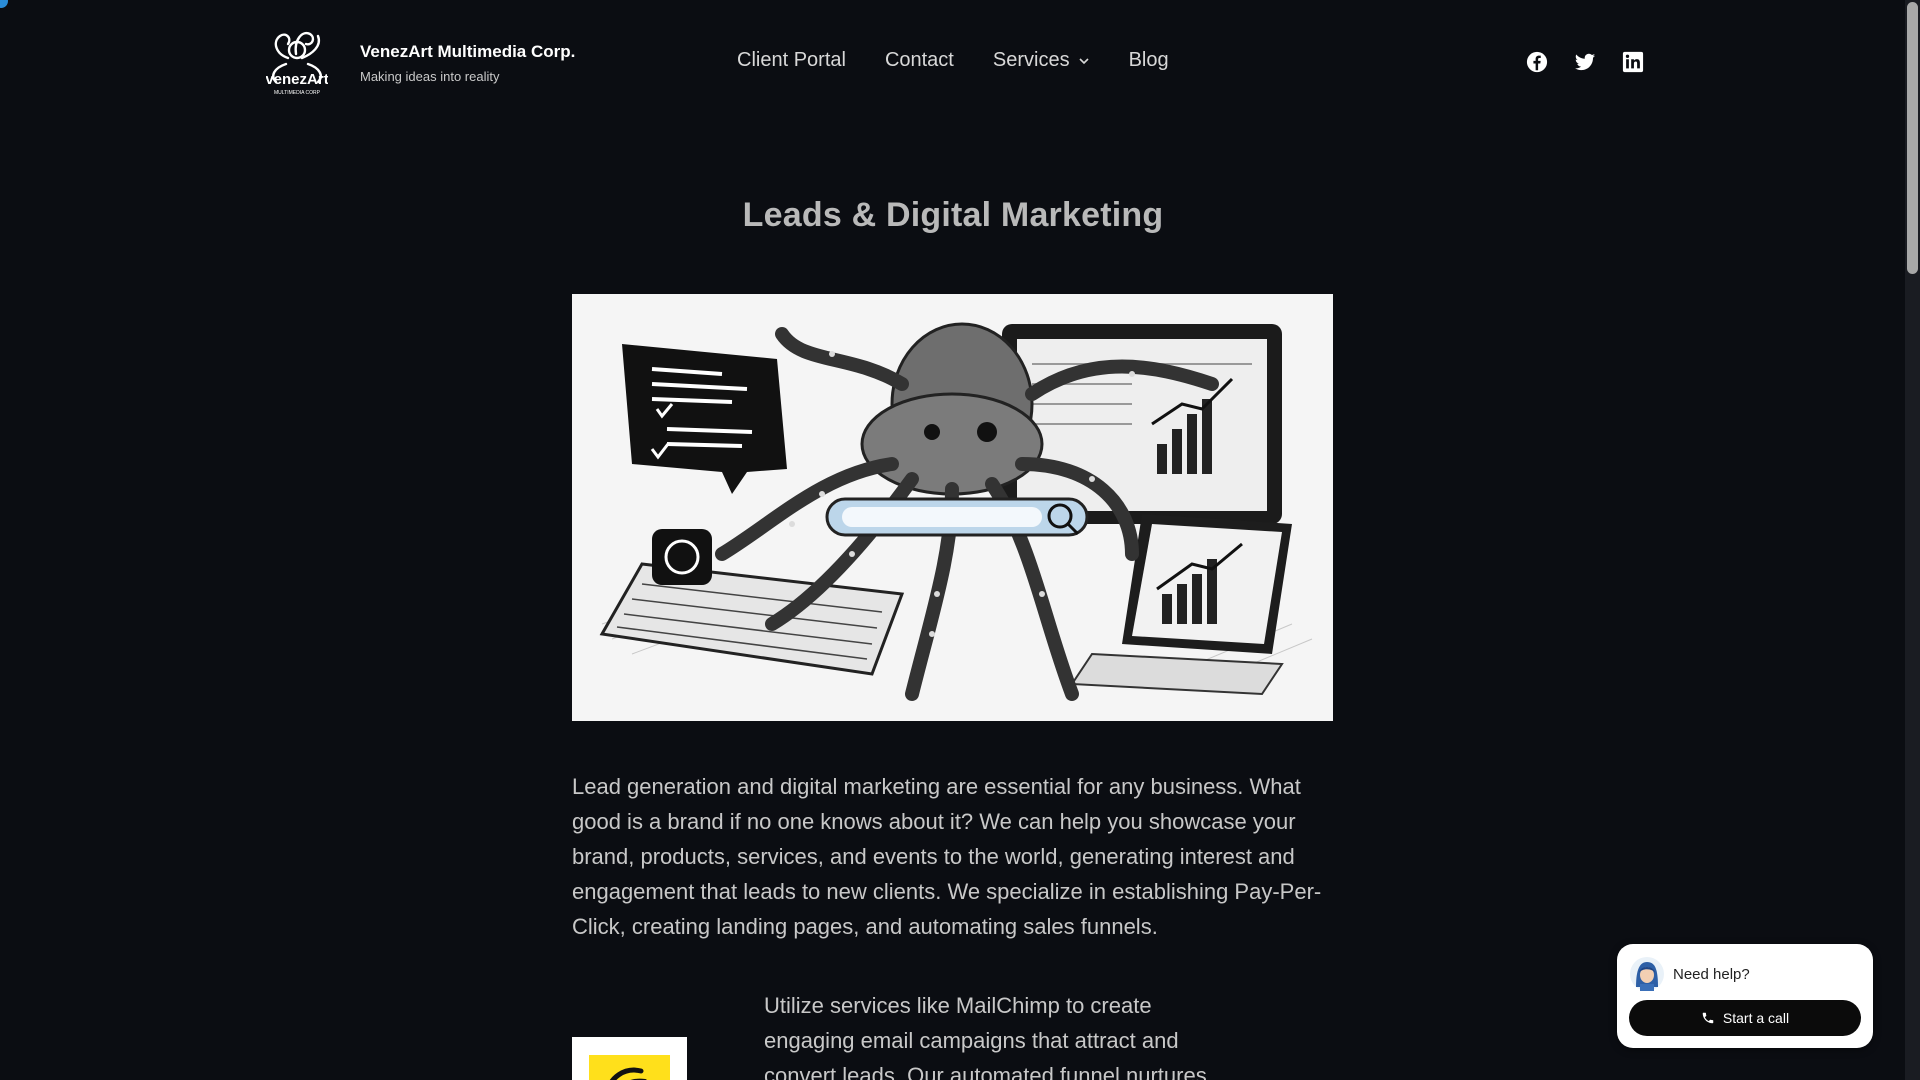 Image resolution: width=1920 pixels, height=1080 pixels. Describe the element at coordinates (430, 76) in the screenshot. I see `brand-tagline: Making ideas into reality` at that location.